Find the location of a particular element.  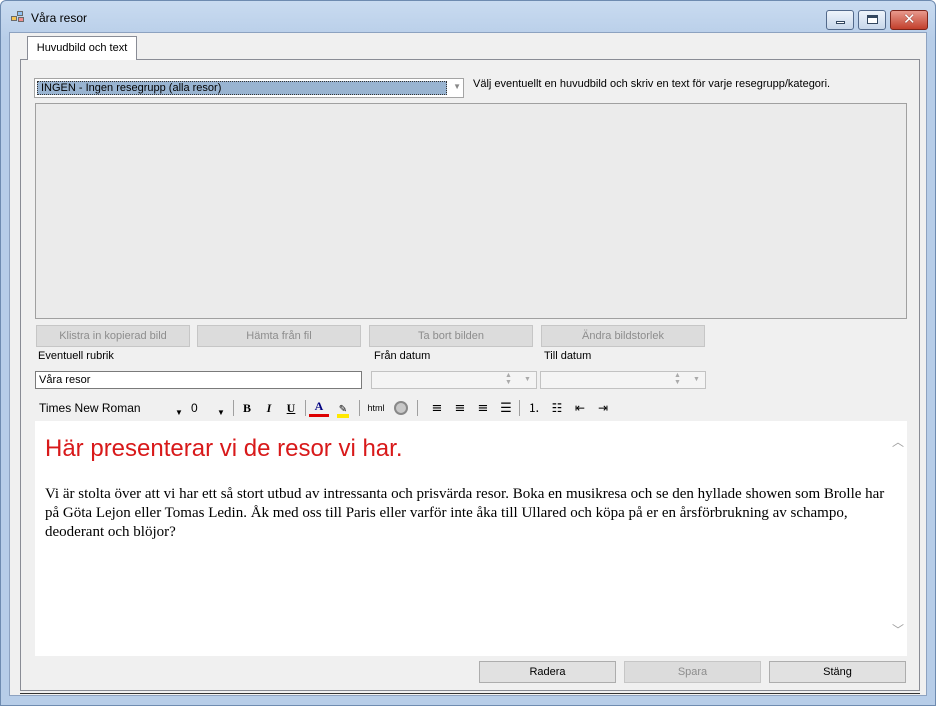

justify-icon: ☰ is located at coordinates (506, 408).